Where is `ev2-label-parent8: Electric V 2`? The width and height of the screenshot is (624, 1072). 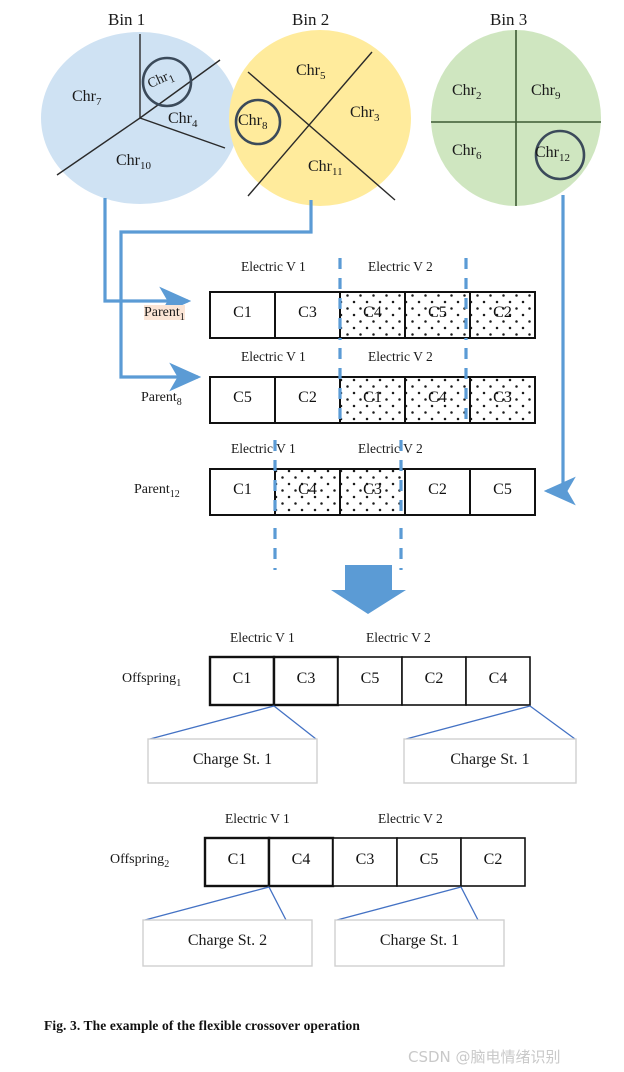
ev2-label-parent8: Electric V 2 is located at coordinates (400, 356).